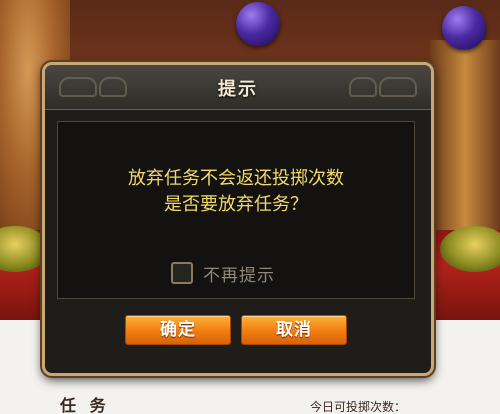  What do you see at coordinates (294, 330) in the screenshot?
I see `cancel-button: 取消` at bounding box center [294, 330].